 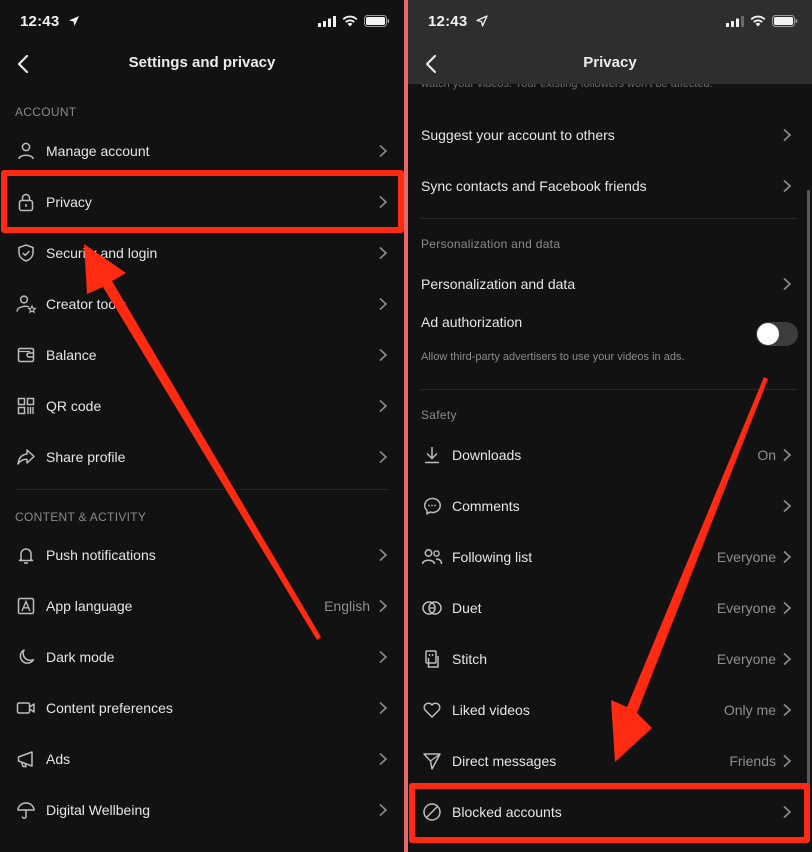 I want to click on item-label: Digital Wellbeing, so click(x=98, y=809).